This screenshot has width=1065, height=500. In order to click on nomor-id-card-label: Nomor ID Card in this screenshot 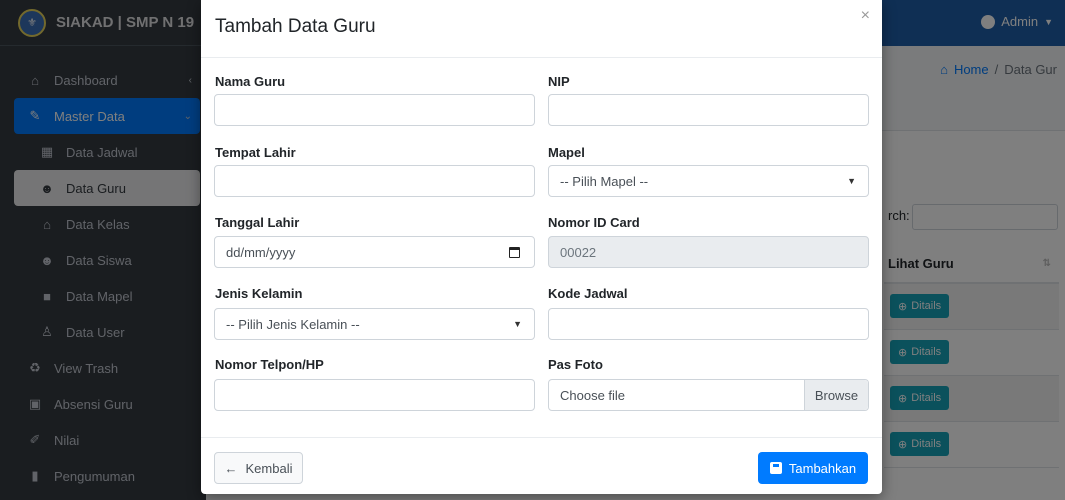, I will do `click(594, 222)`.